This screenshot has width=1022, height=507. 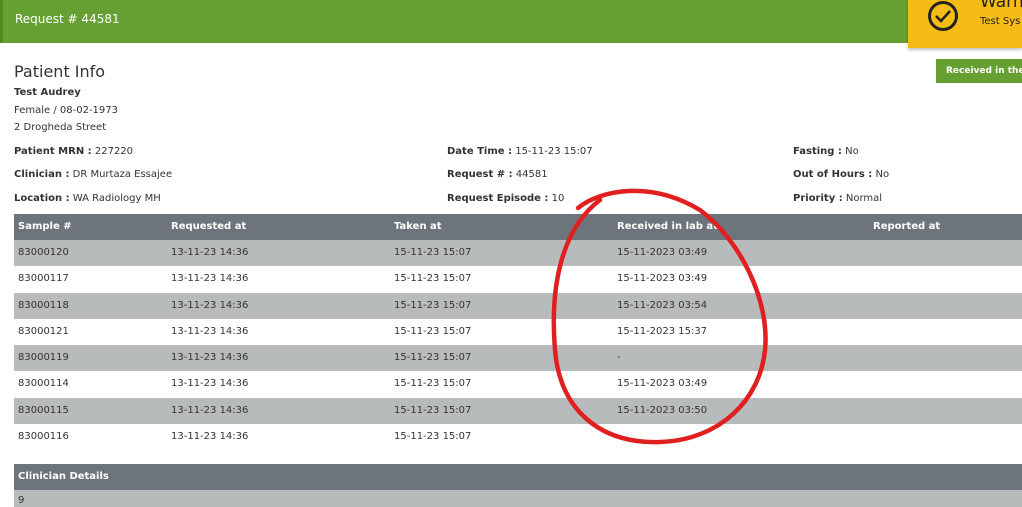 I want to click on date-time: Date Time : 15-11-23 15:07, so click(x=520, y=151).